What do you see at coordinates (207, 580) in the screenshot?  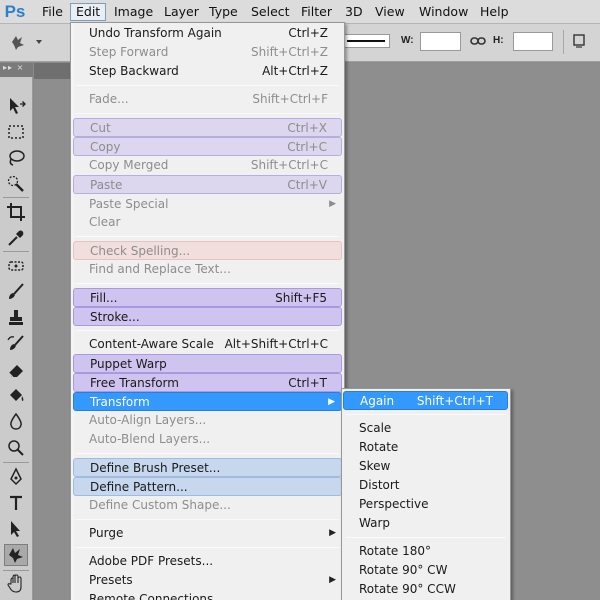 I see `menu-item-presets: Presets ▶` at bounding box center [207, 580].